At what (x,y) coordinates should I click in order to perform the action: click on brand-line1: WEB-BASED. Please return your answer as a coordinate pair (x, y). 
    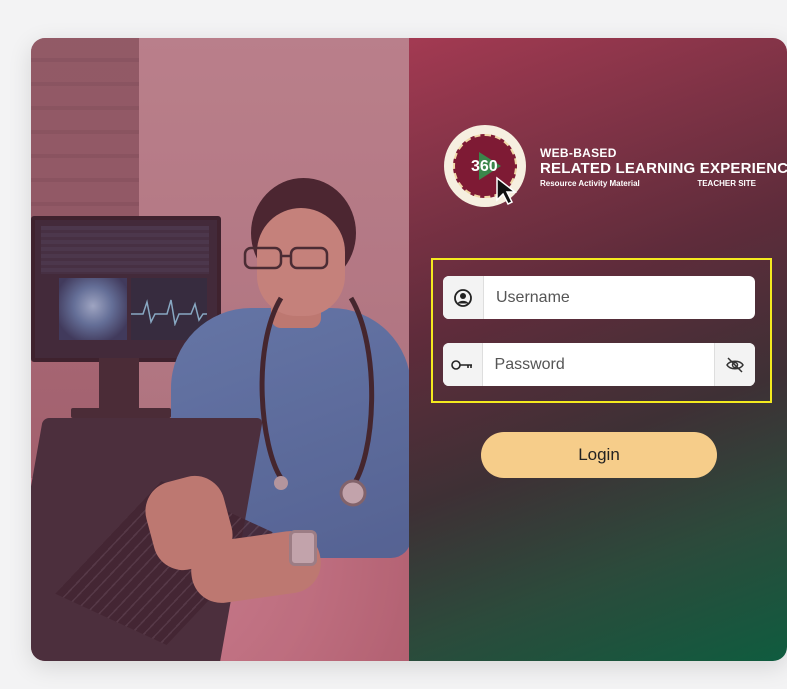
    Looking at the image, I should click on (578, 153).